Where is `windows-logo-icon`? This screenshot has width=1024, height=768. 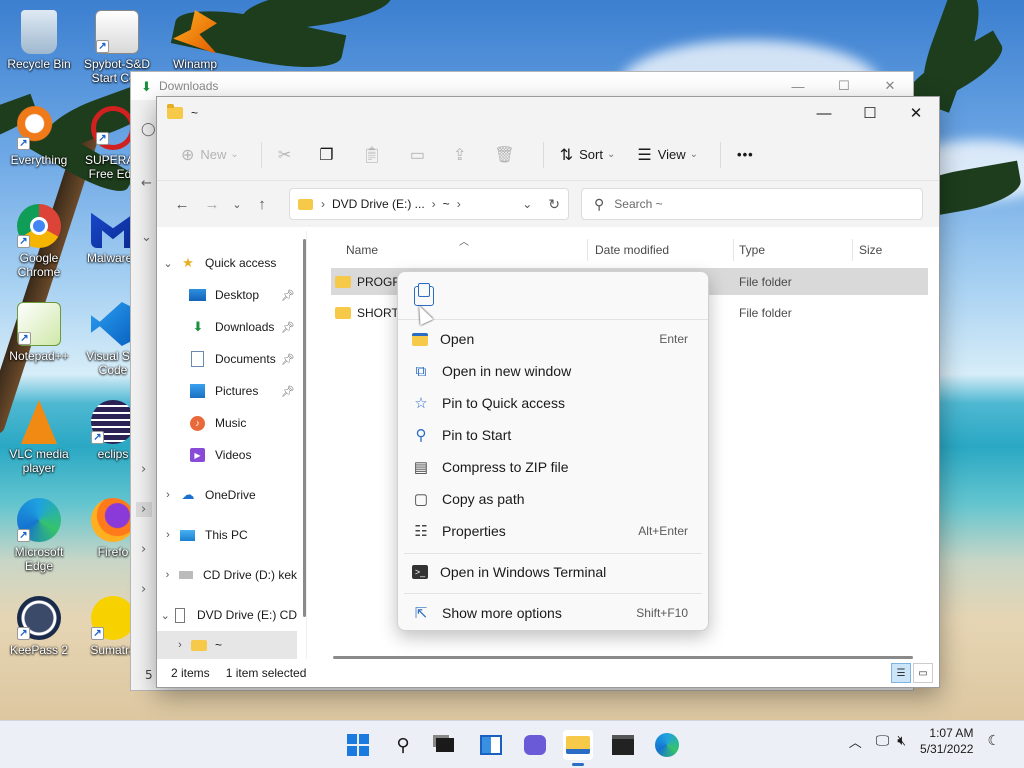
windows-logo-icon is located at coordinates (358, 745).